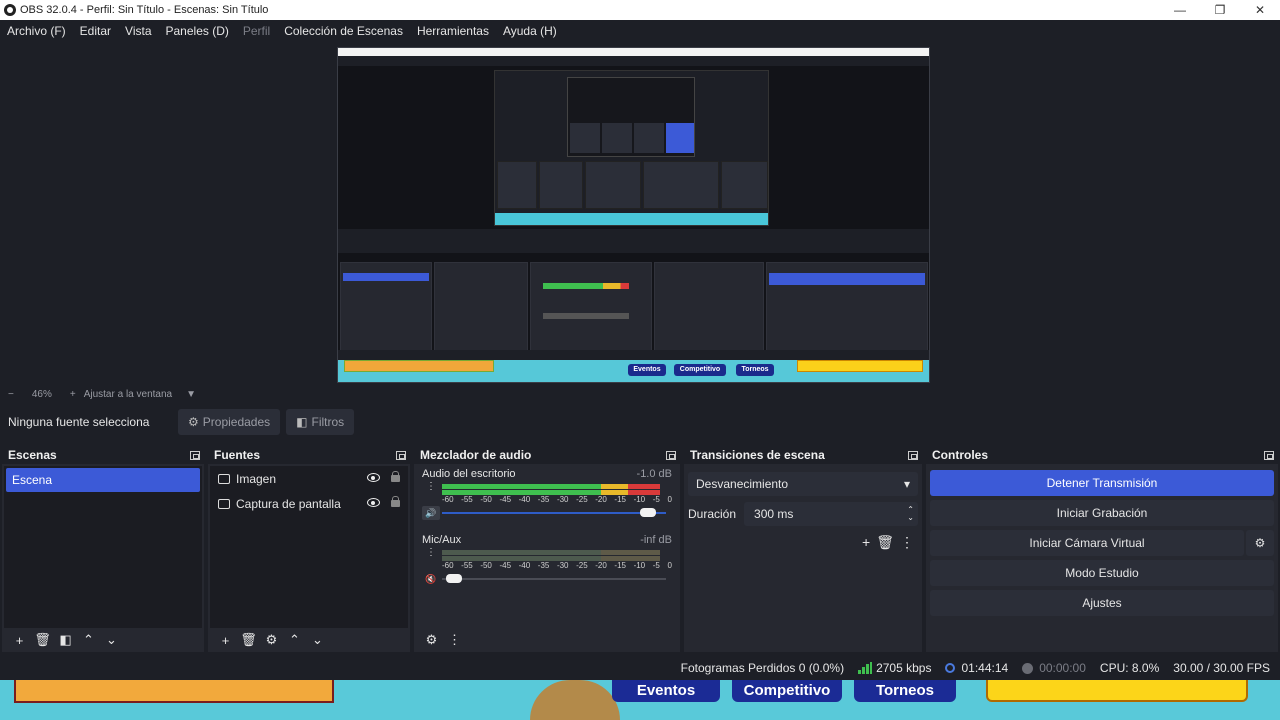  What do you see at coordinates (431, 640) in the screenshot?
I see `advanced-audio-icon: ⚙` at bounding box center [431, 640].